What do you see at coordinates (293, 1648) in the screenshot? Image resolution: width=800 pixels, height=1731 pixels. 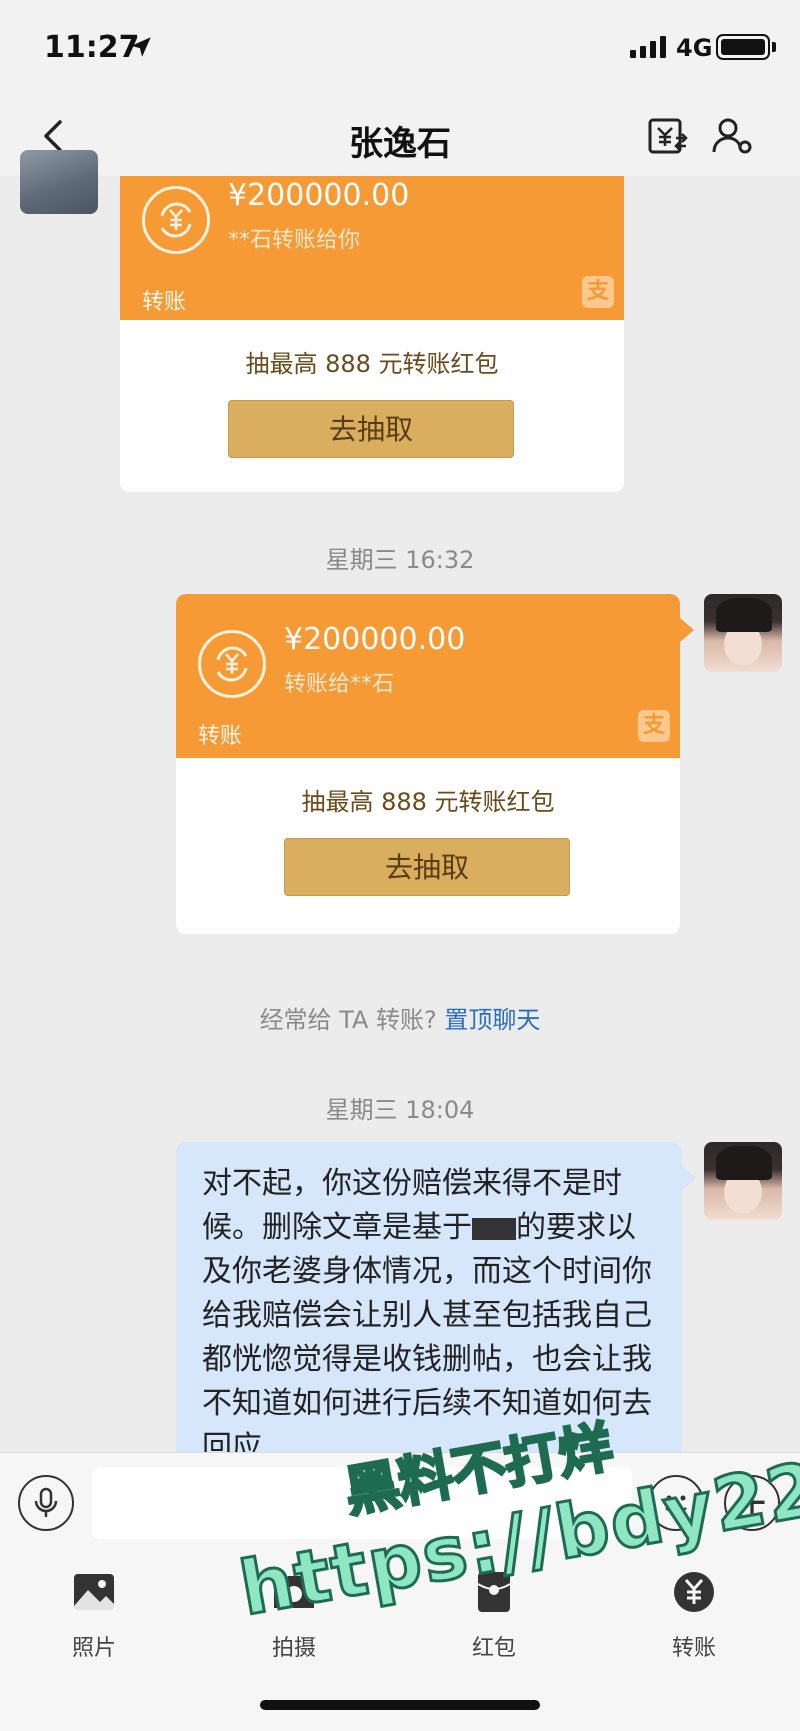 I see `tool-label: 拍摄` at bounding box center [293, 1648].